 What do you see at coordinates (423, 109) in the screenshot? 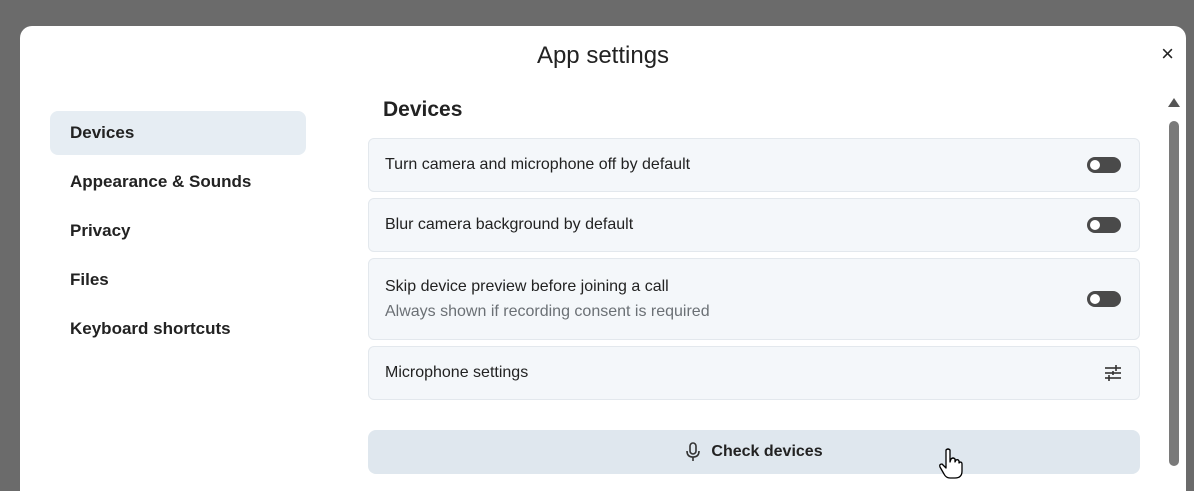
I see `section-title: Devices` at bounding box center [423, 109].